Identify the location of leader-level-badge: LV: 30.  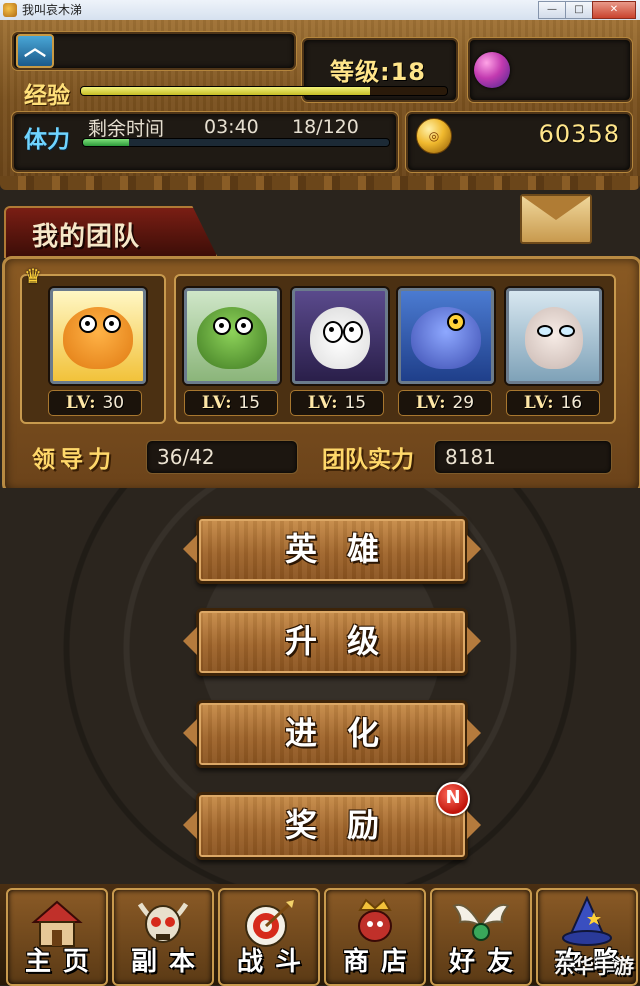
(95, 403).